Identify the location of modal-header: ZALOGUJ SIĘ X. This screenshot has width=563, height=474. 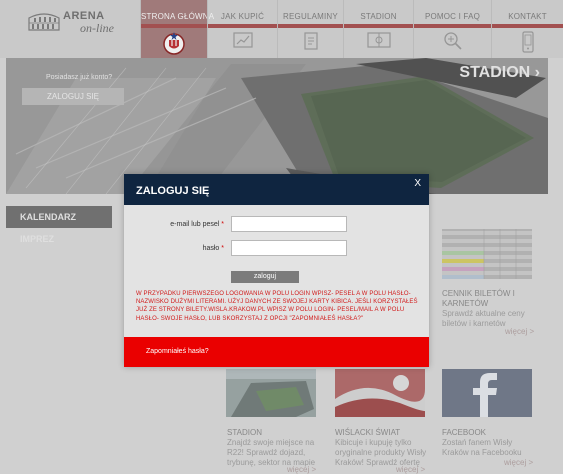
(276, 189).